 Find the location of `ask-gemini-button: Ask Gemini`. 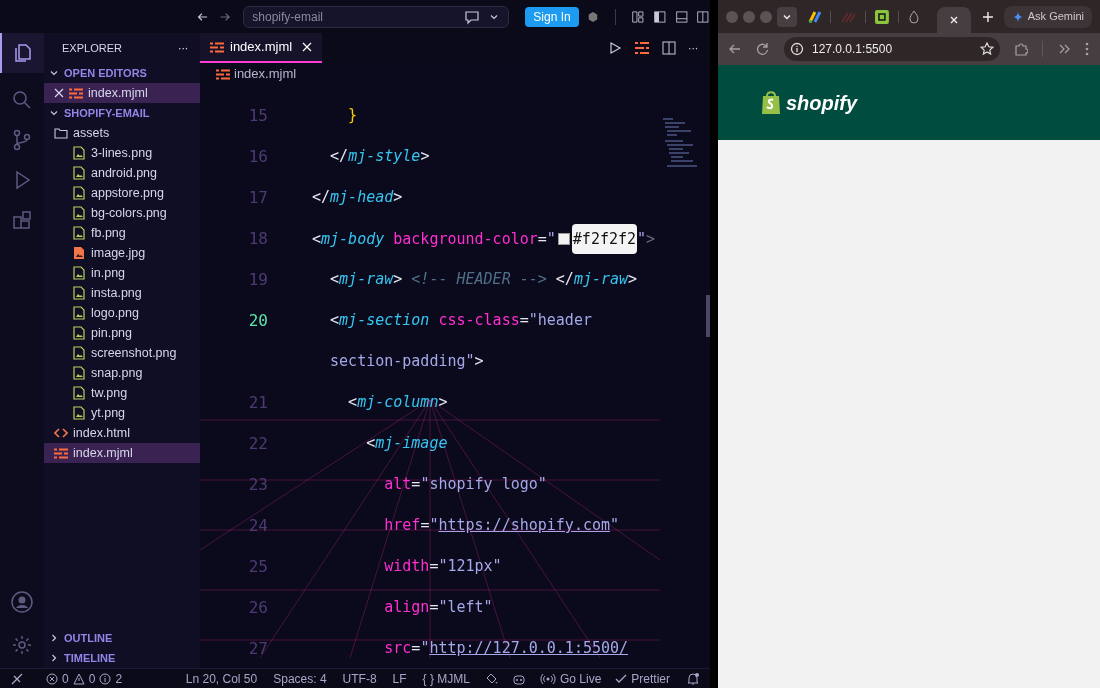

ask-gemini-button: Ask Gemini is located at coordinates (1047, 16).